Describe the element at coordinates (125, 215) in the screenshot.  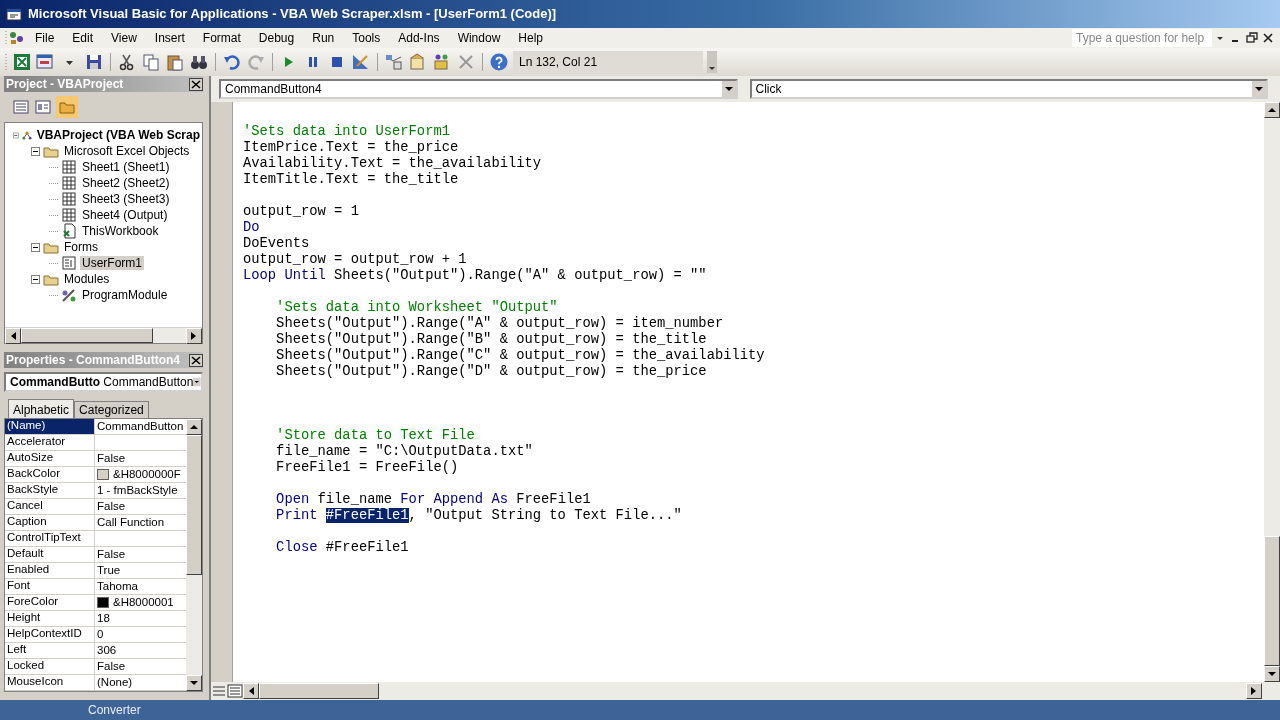
I see `tree-item: Sheet4 (Output)` at that location.